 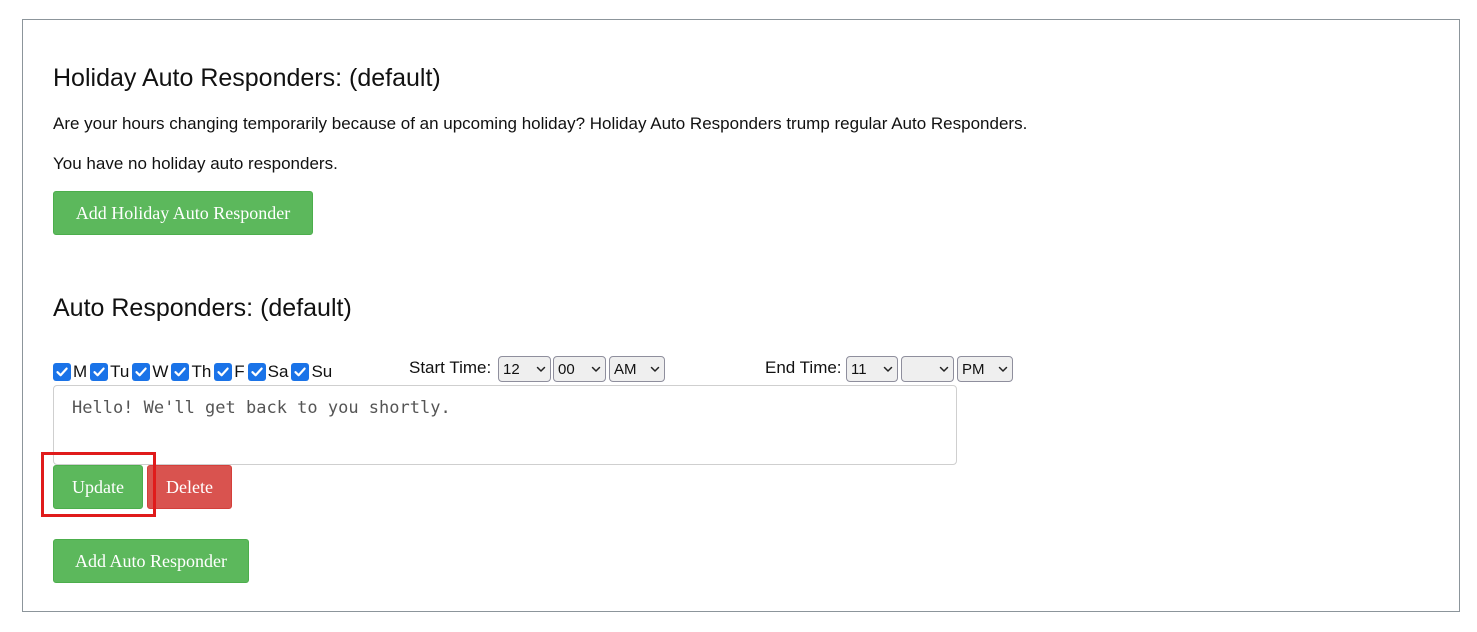 I want to click on day-label: M, so click(x=80, y=371).